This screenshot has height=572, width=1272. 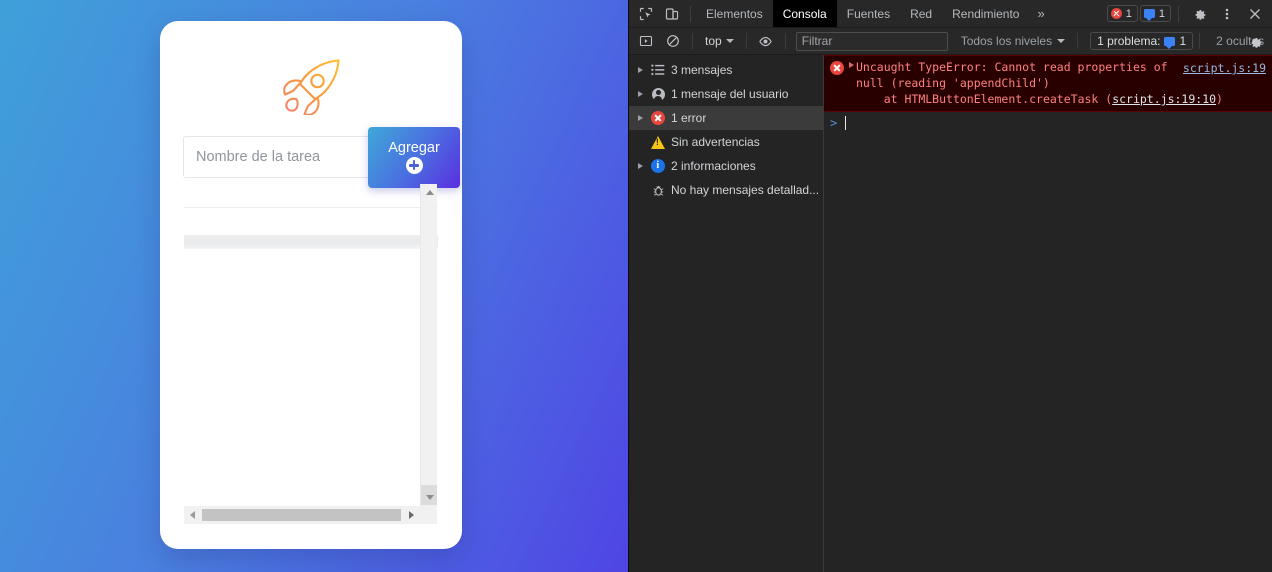 I want to click on sidebar-item-user-messages: 1 mensaje del usuario, so click(x=726, y=94).